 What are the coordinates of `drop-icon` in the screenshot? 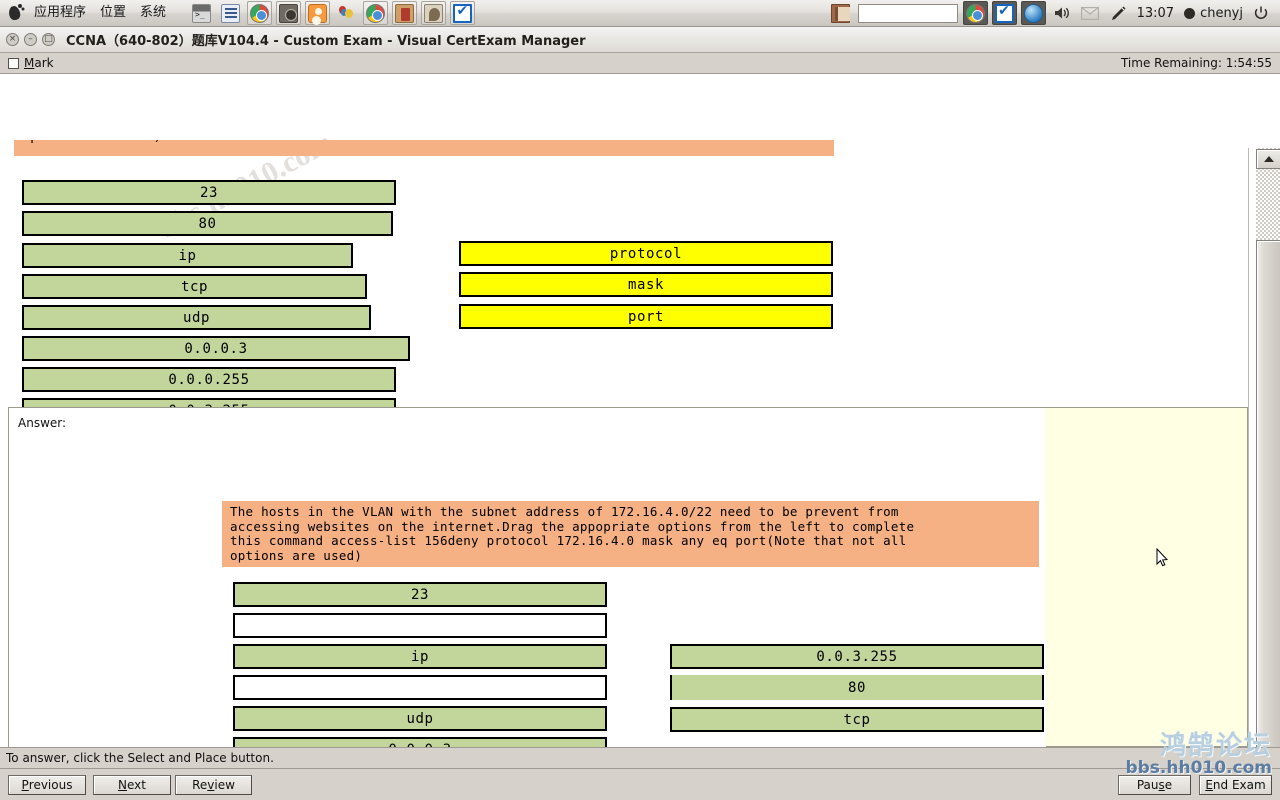 It's located at (1033, 13).